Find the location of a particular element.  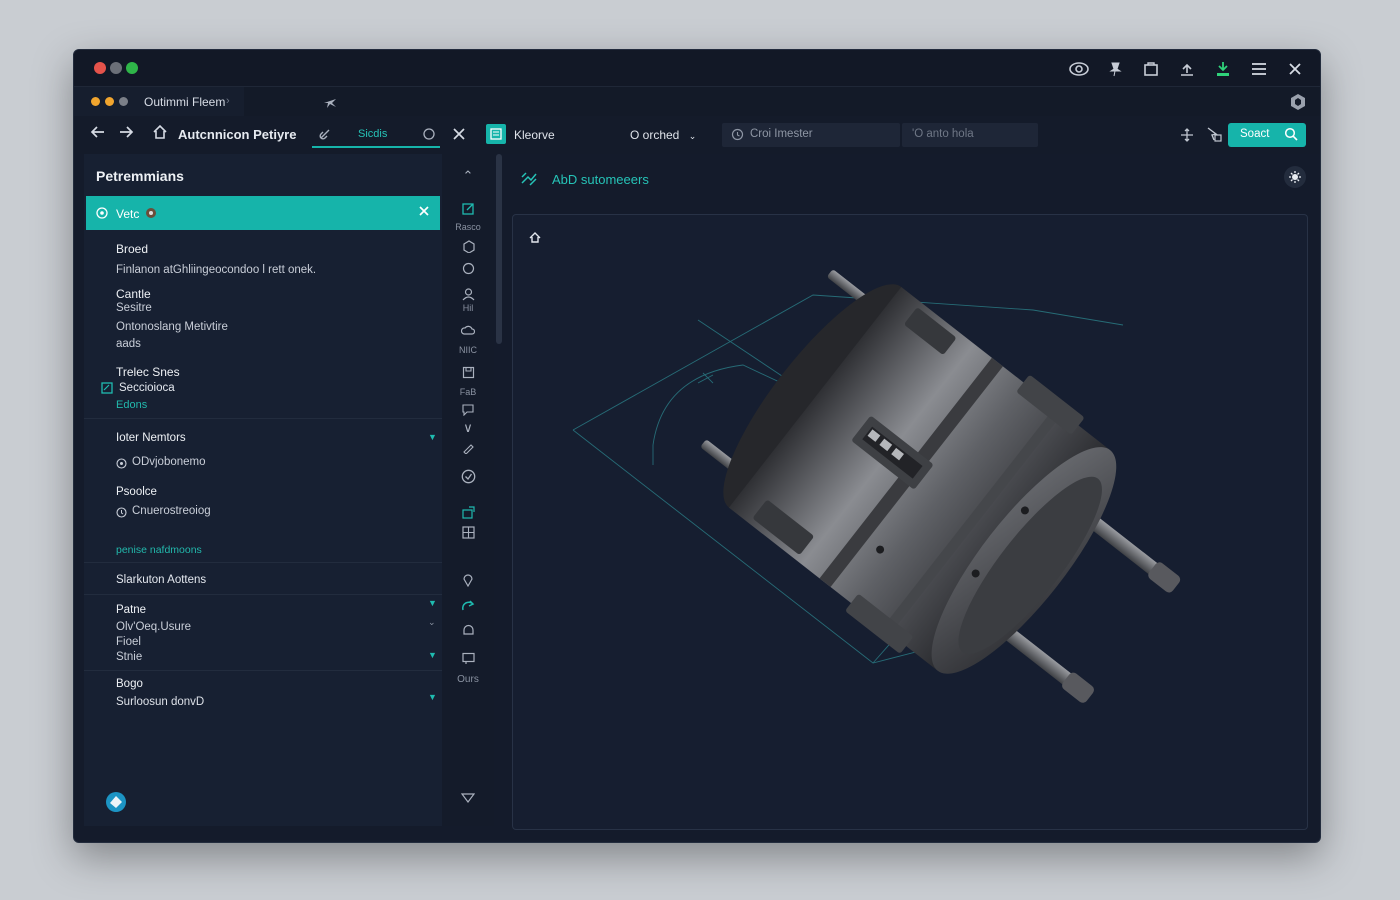

close-search-icon is located at coordinates (459, 136).